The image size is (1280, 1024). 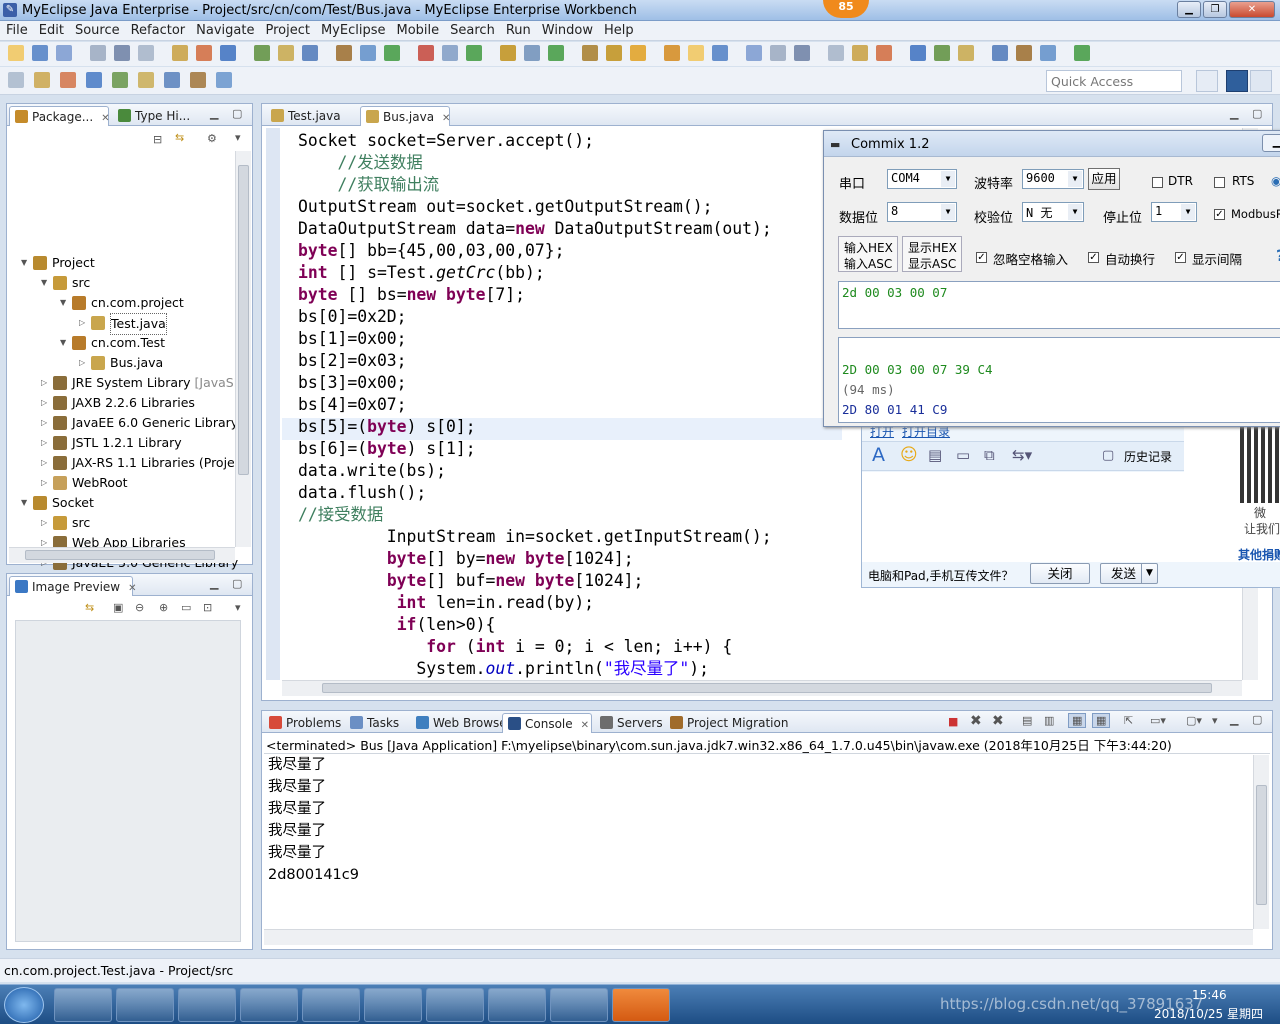 What do you see at coordinates (1128, 720) in the screenshot?
I see `open-console-icon: ⇱` at bounding box center [1128, 720].